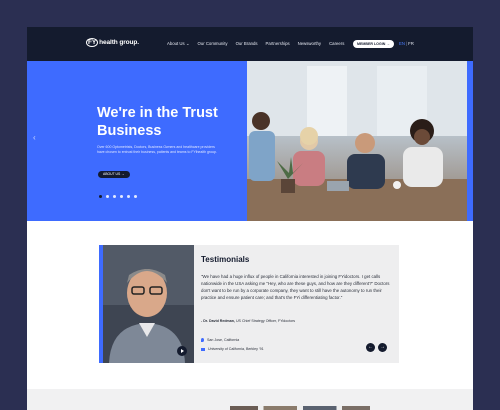 This screenshot has height=410, width=500. I want to click on testimonial-education: University of California, Berkley '91, so click(232, 349).